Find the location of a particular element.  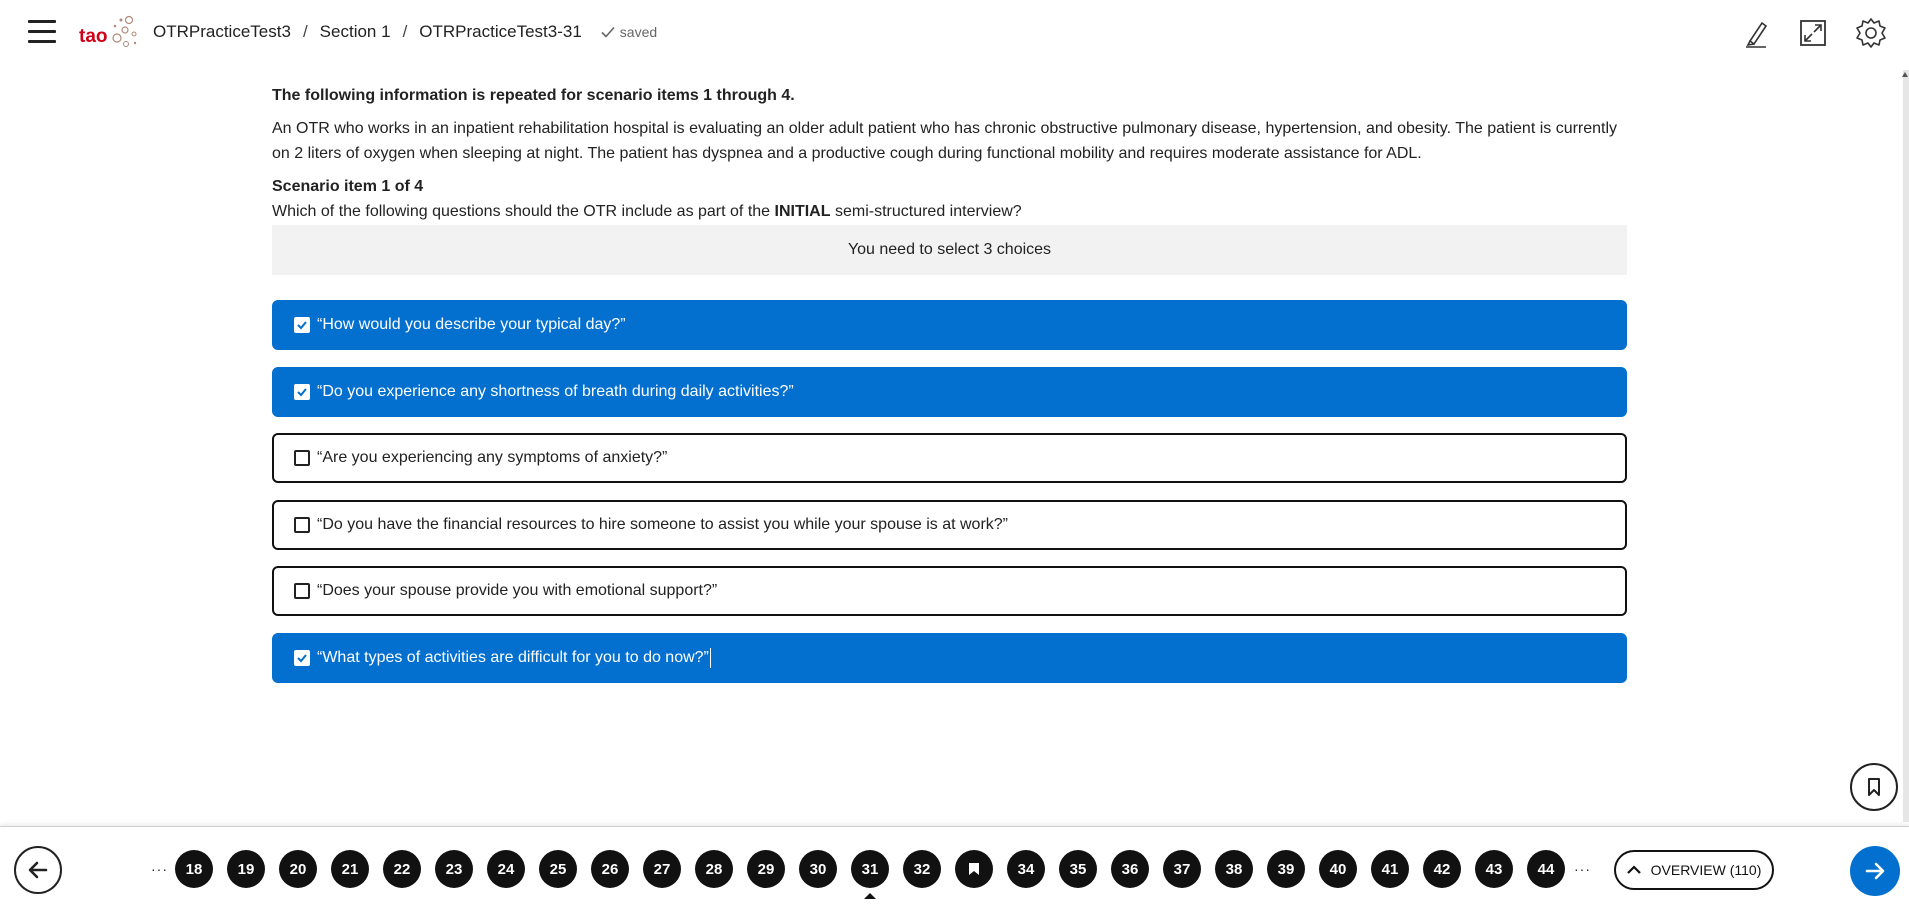

page-button: 34 is located at coordinates (1026, 869).